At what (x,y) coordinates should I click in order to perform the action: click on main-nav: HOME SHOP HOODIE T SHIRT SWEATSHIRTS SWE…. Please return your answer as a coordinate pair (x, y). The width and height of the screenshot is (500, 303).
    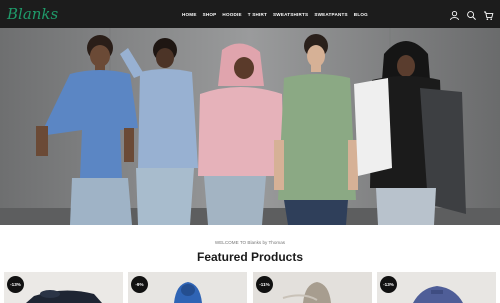
    Looking at the image, I should click on (275, 14).